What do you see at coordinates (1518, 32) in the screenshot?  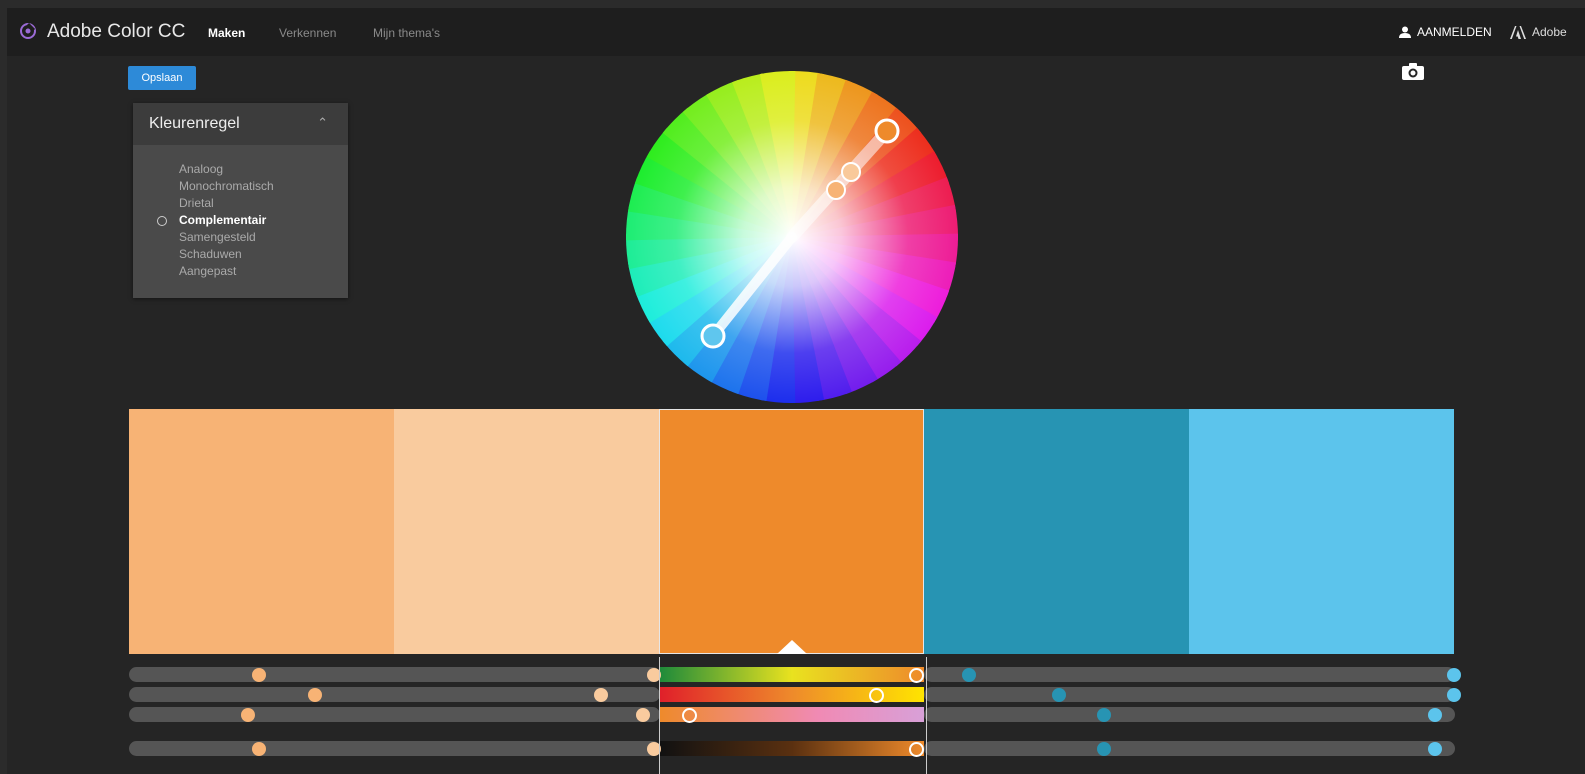 I see `adobe-logo-icon` at bounding box center [1518, 32].